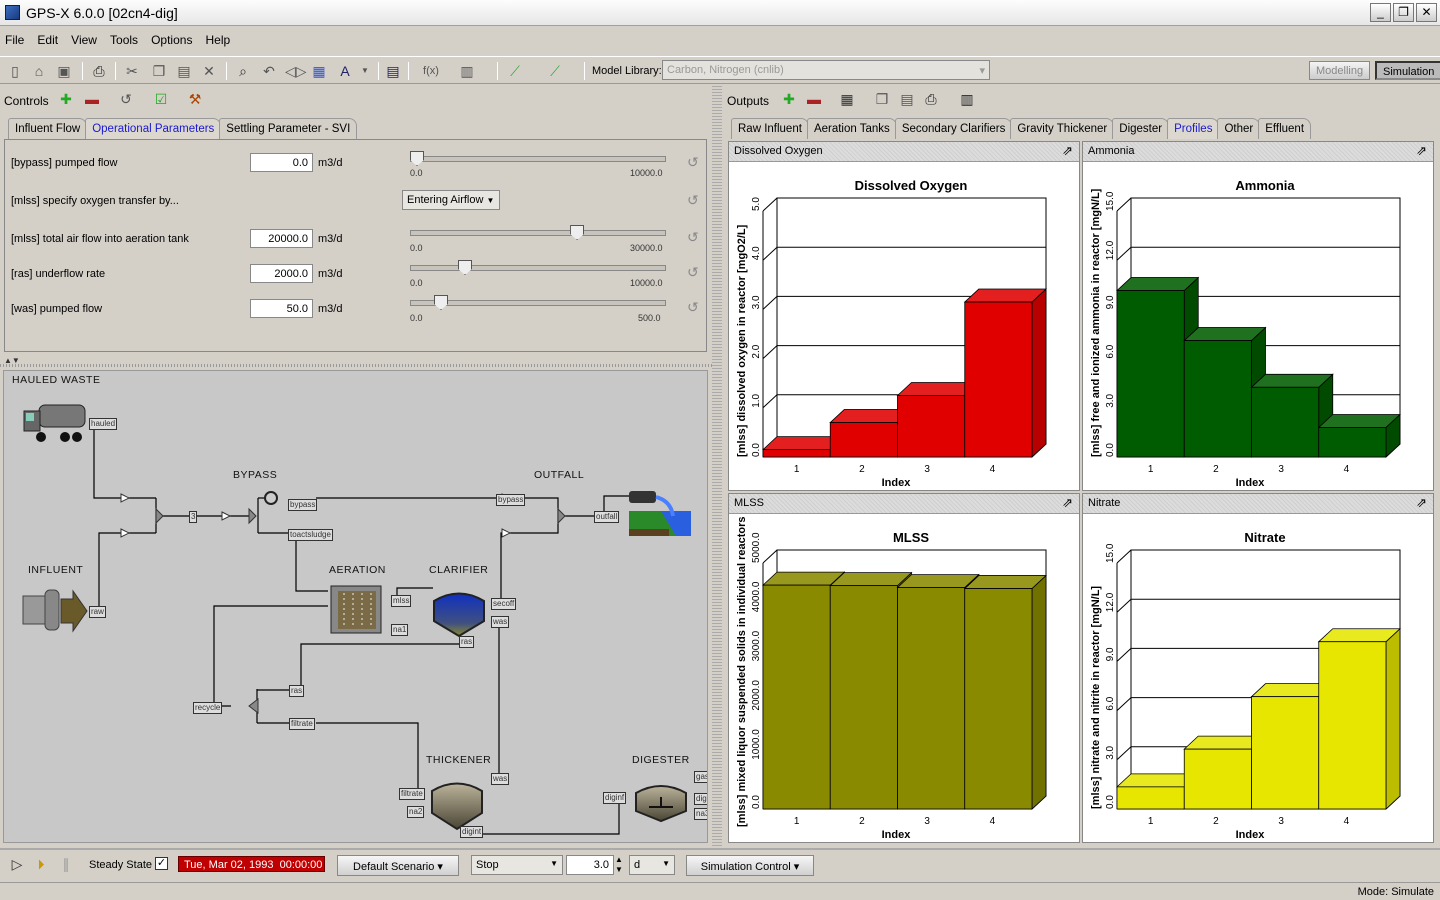  What do you see at coordinates (1239, 128) in the screenshot?
I see `tab-other: Other` at bounding box center [1239, 128].